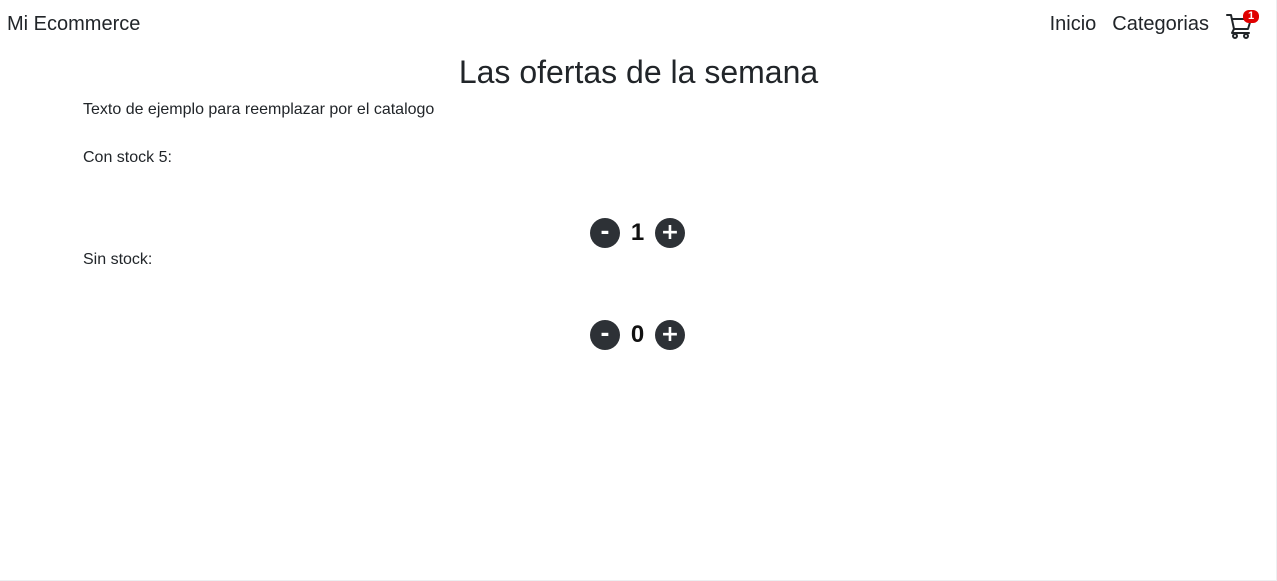 The image size is (1277, 581). I want to click on nav-link-inicio: Inicio, so click(1073, 24).